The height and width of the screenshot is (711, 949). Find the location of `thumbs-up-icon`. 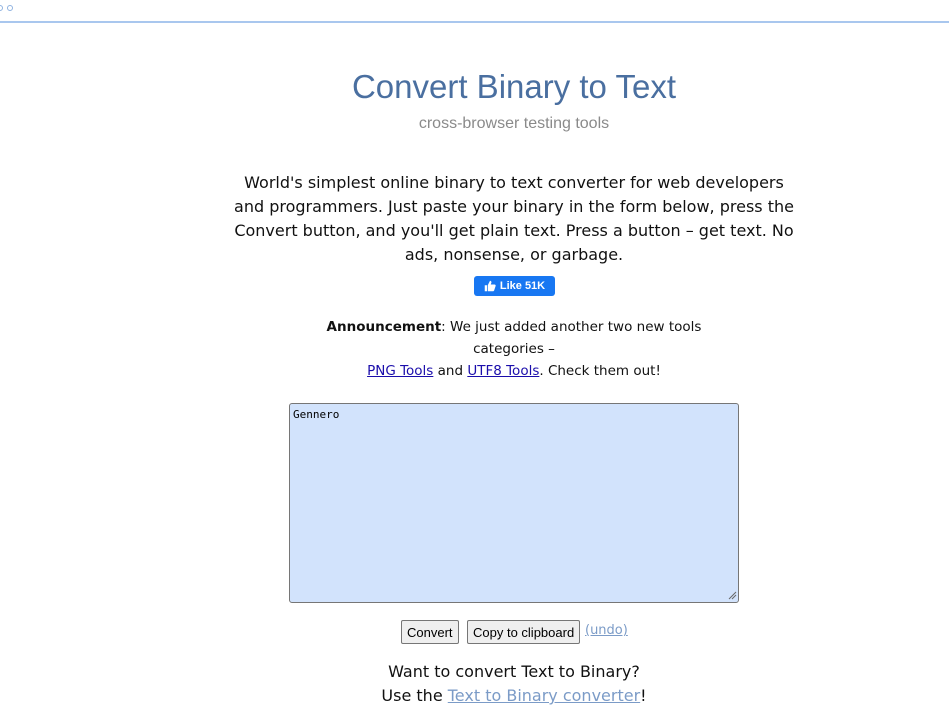

thumbs-up-icon is located at coordinates (490, 286).